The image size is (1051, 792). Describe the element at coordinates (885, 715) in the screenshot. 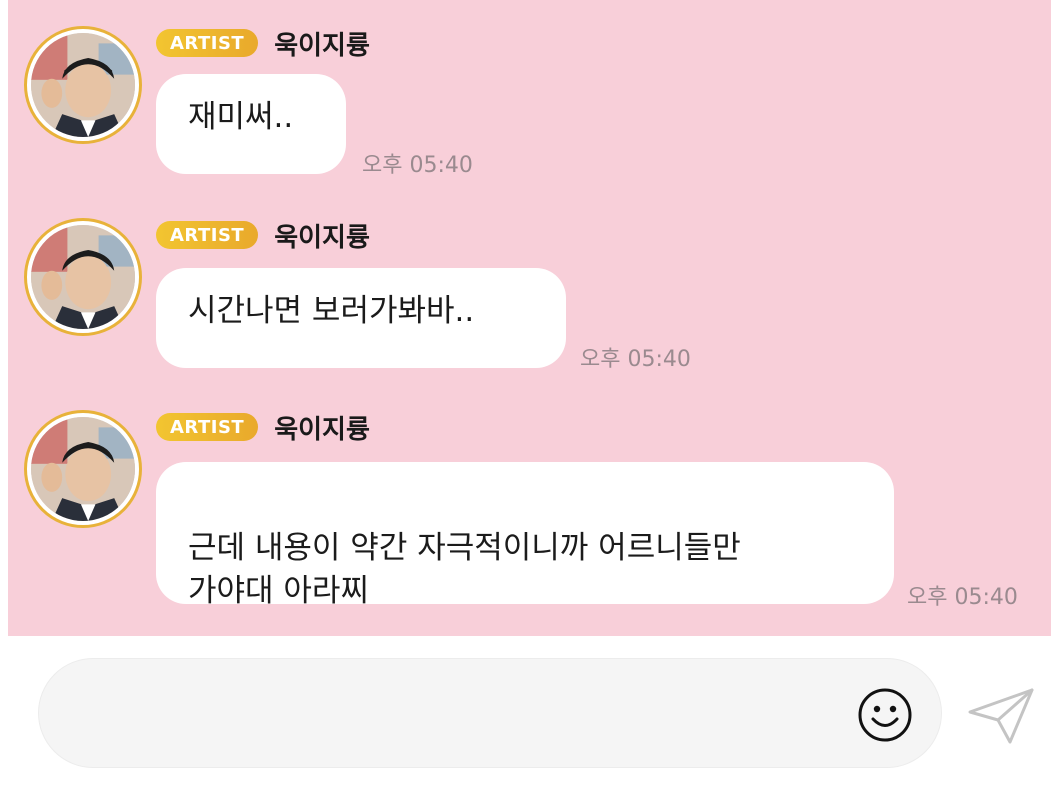

I see `smiley-icon` at that location.